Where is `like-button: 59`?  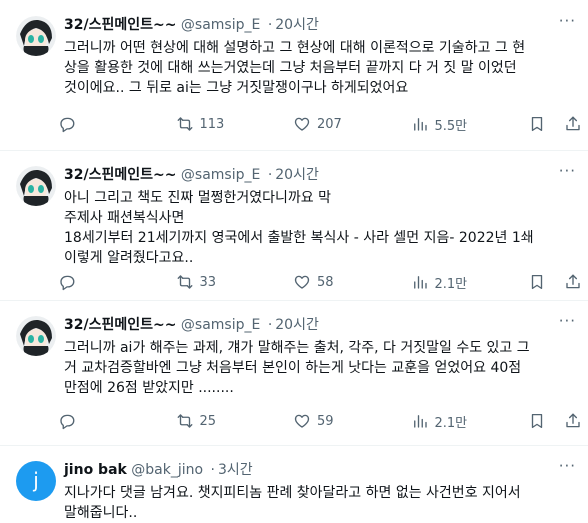
like-button: 59 is located at coordinates (323, 421).